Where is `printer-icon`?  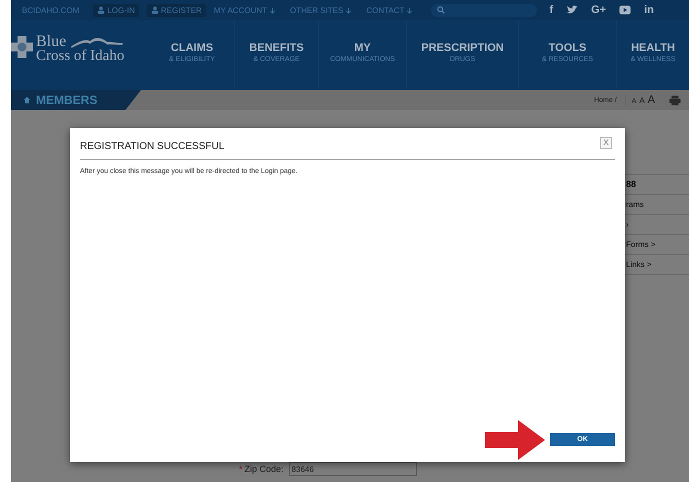
printer-icon is located at coordinates (675, 100).